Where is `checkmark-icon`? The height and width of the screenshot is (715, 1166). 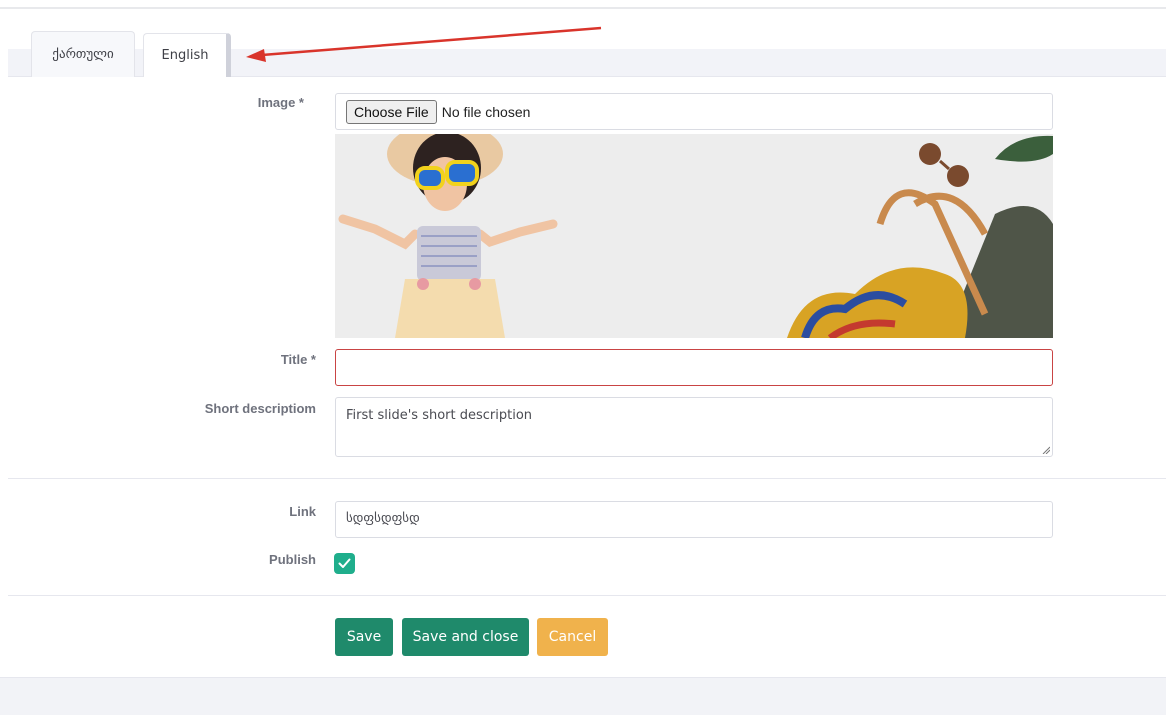
checkmark-icon is located at coordinates (344, 563).